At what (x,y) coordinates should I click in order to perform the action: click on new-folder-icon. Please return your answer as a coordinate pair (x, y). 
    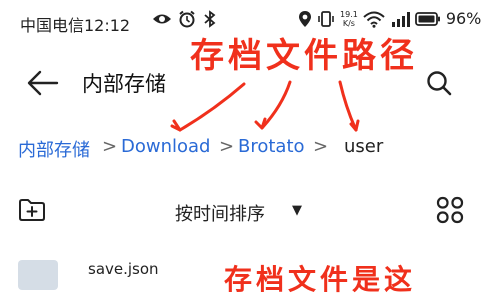
    Looking at the image, I should click on (32, 210).